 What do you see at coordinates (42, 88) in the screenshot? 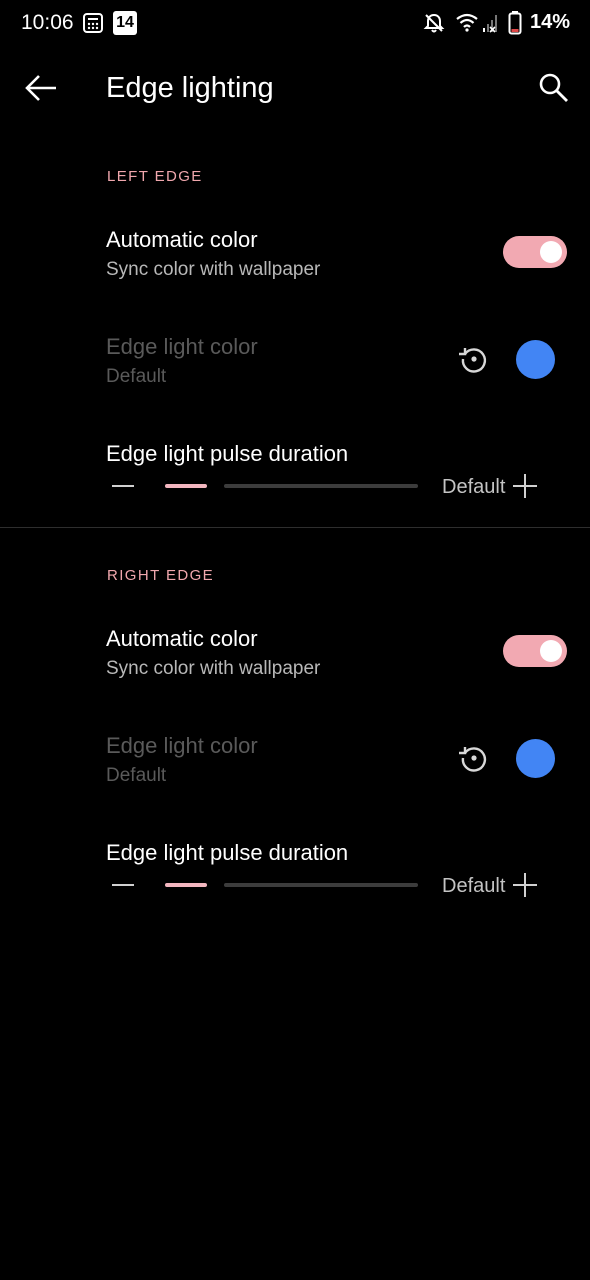
I see `arrow-left-icon` at bounding box center [42, 88].